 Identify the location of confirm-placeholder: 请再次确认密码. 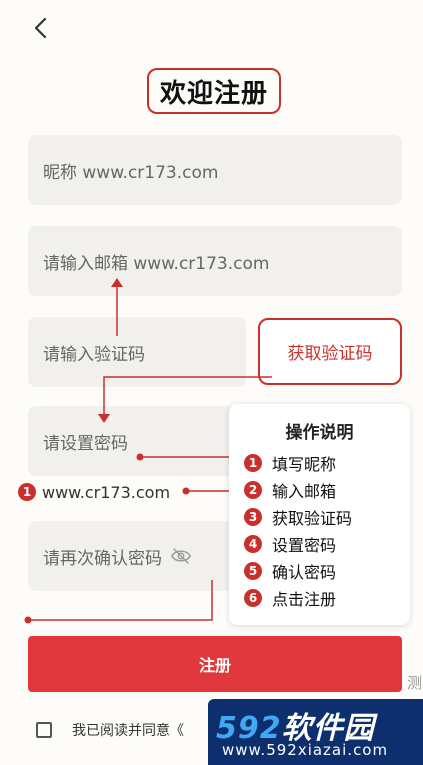
(102, 558).